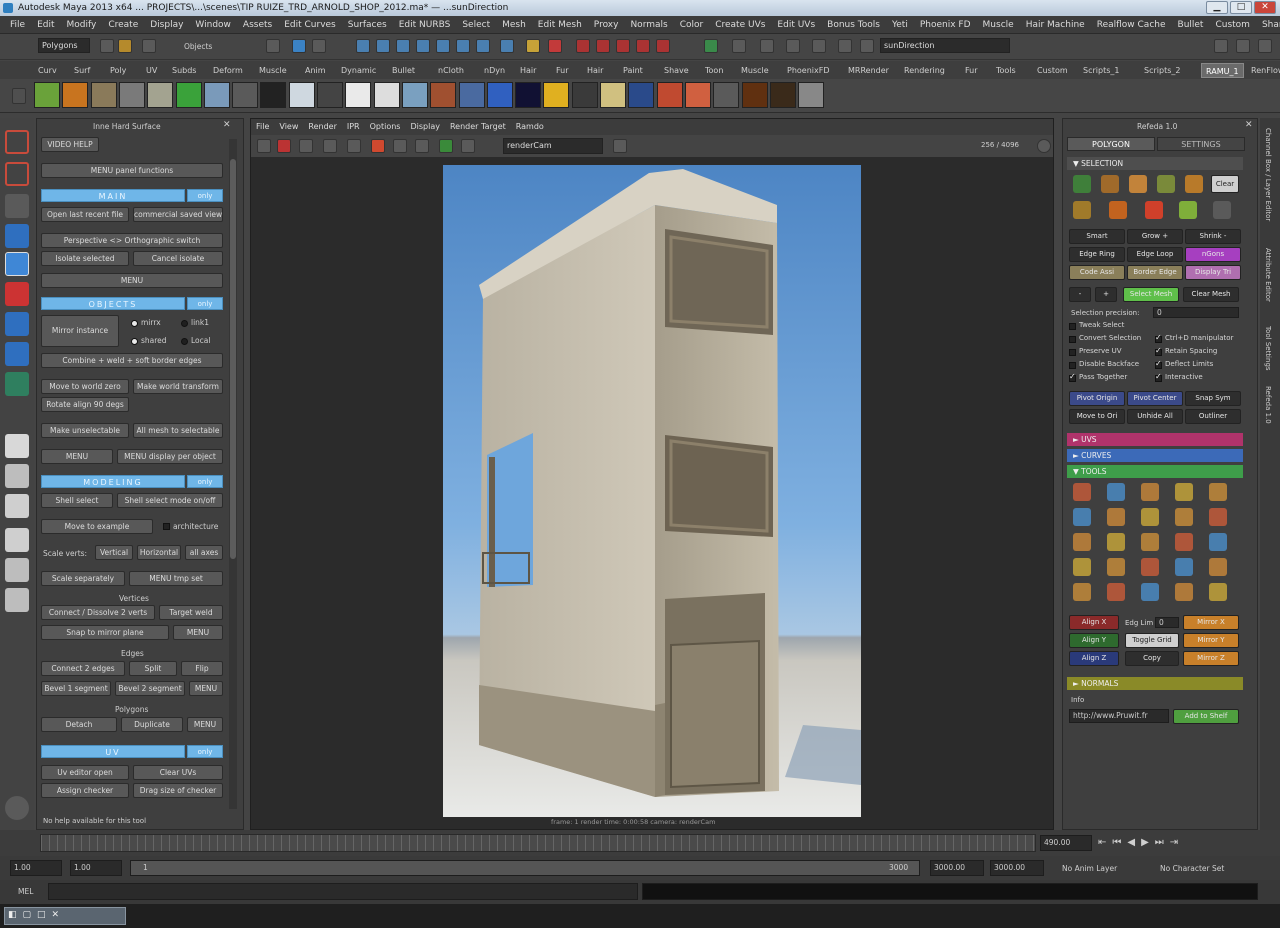 This screenshot has width=1280, height=928. What do you see at coordinates (358, 95) in the screenshot?
I see `leaves-icon` at bounding box center [358, 95].